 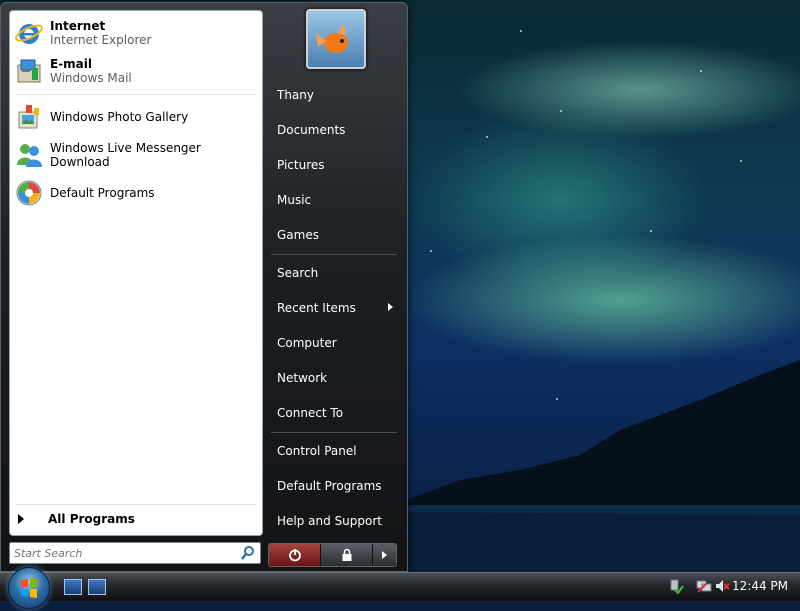 I want to click on right-item-label: Music, so click(x=294, y=200).